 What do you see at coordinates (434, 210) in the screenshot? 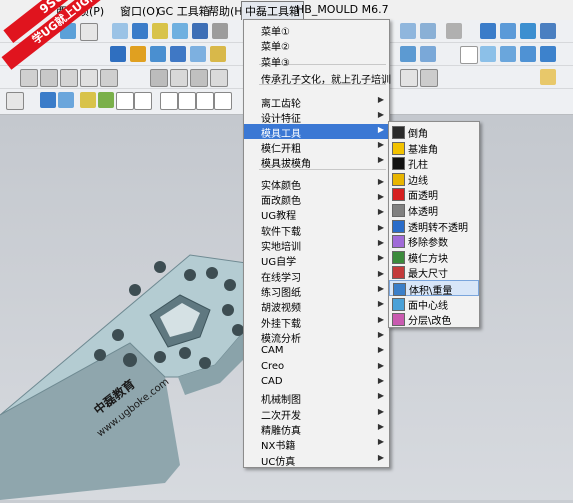
I see `submenu-item: 体透明` at bounding box center [434, 210].